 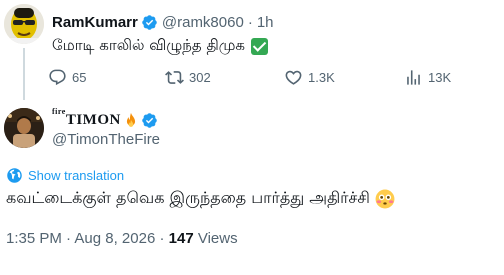 I want to click on tweet-text-content: மோடி காலில் விழுந்த திமுக, so click(x=148, y=45).